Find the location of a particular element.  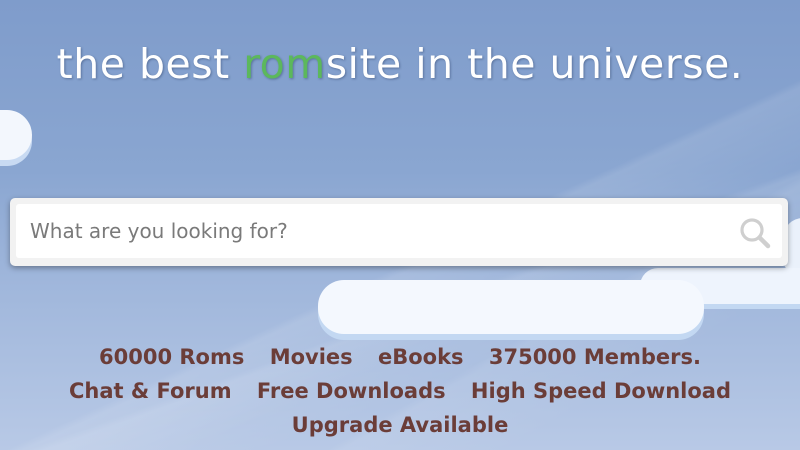

page-title: the best romsite in the universe. is located at coordinates (400, 64).